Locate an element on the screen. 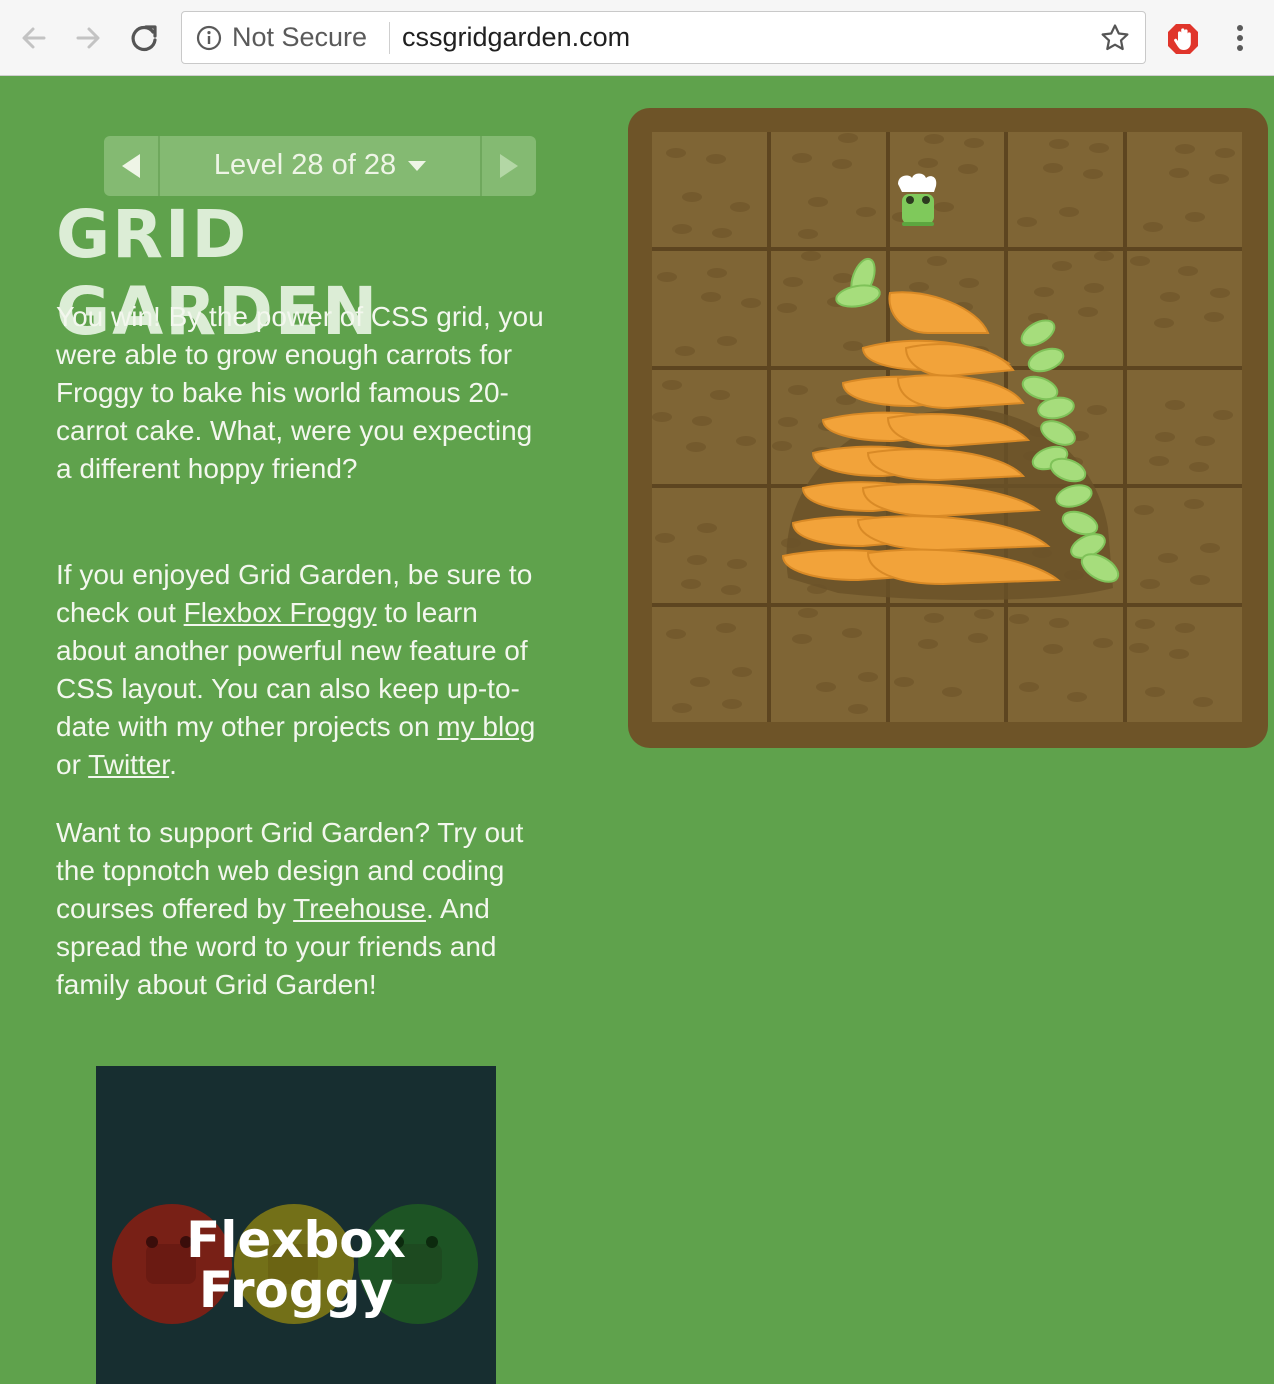  address-bar: Not Secure cssgridgarden.com is located at coordinates (663, 37).